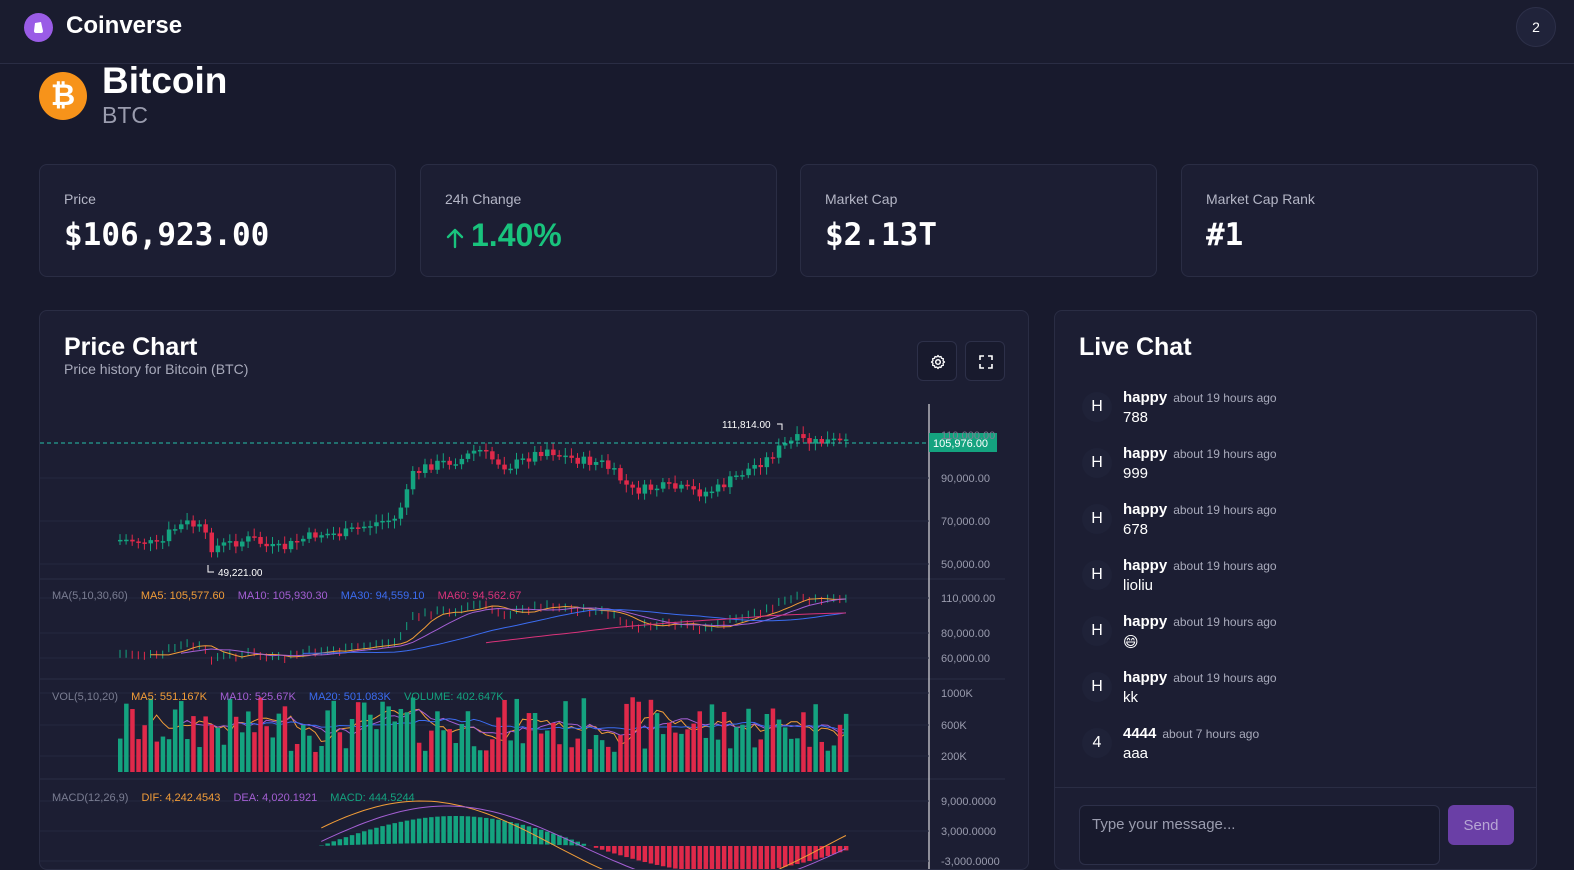 This screenshot has width=1574, height=870. What do you see at coordinates (965, 479) in the screenshot?
I see `price-axis-tick: 90,000.00` at bounding box center [965, 479].